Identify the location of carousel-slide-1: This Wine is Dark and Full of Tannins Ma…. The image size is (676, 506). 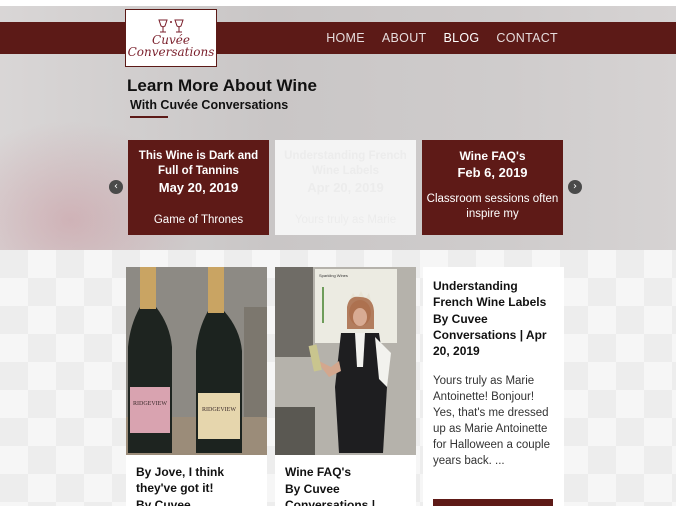
(198, 187).